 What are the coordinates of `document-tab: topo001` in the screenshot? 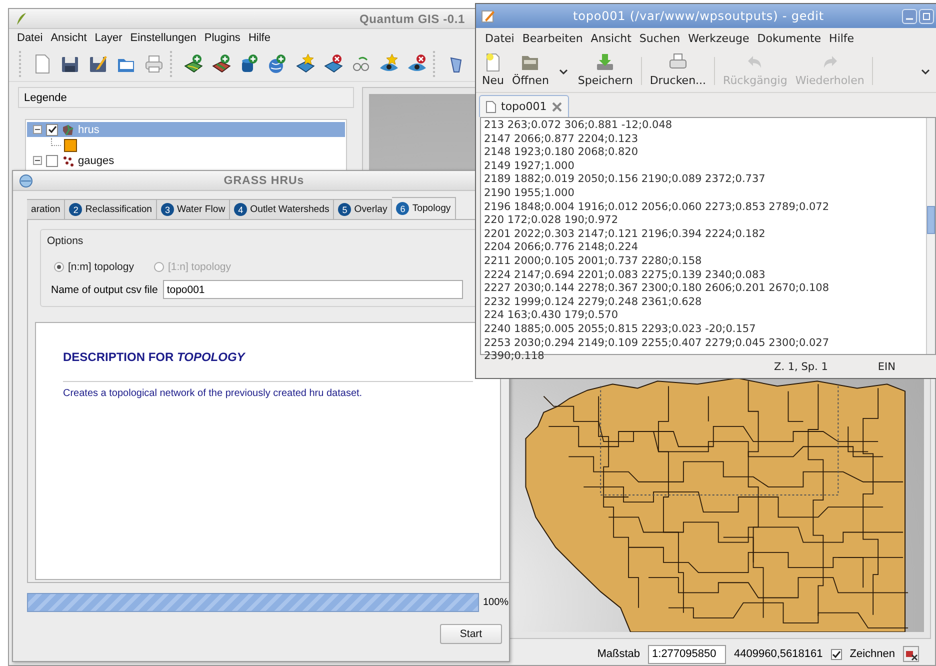 It's located at (524, 106).